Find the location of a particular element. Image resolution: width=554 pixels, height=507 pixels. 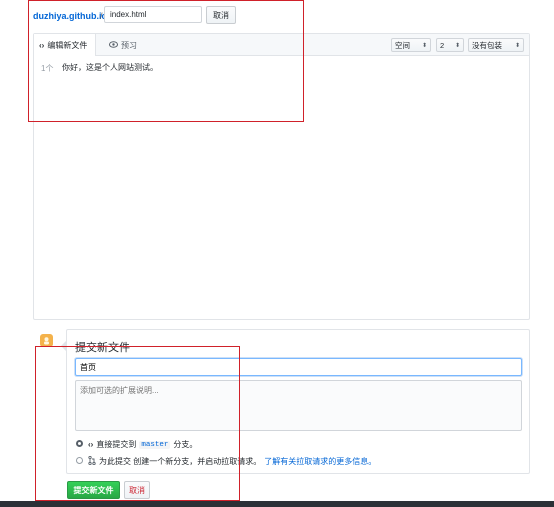

indent-mode-value: 空间 is located at coordinates (402, 45).